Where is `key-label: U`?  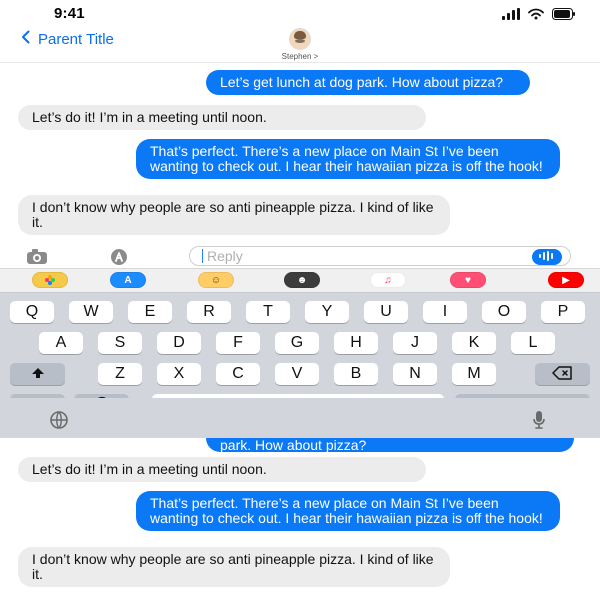
key-label: U is located at coordinates (386, 311).